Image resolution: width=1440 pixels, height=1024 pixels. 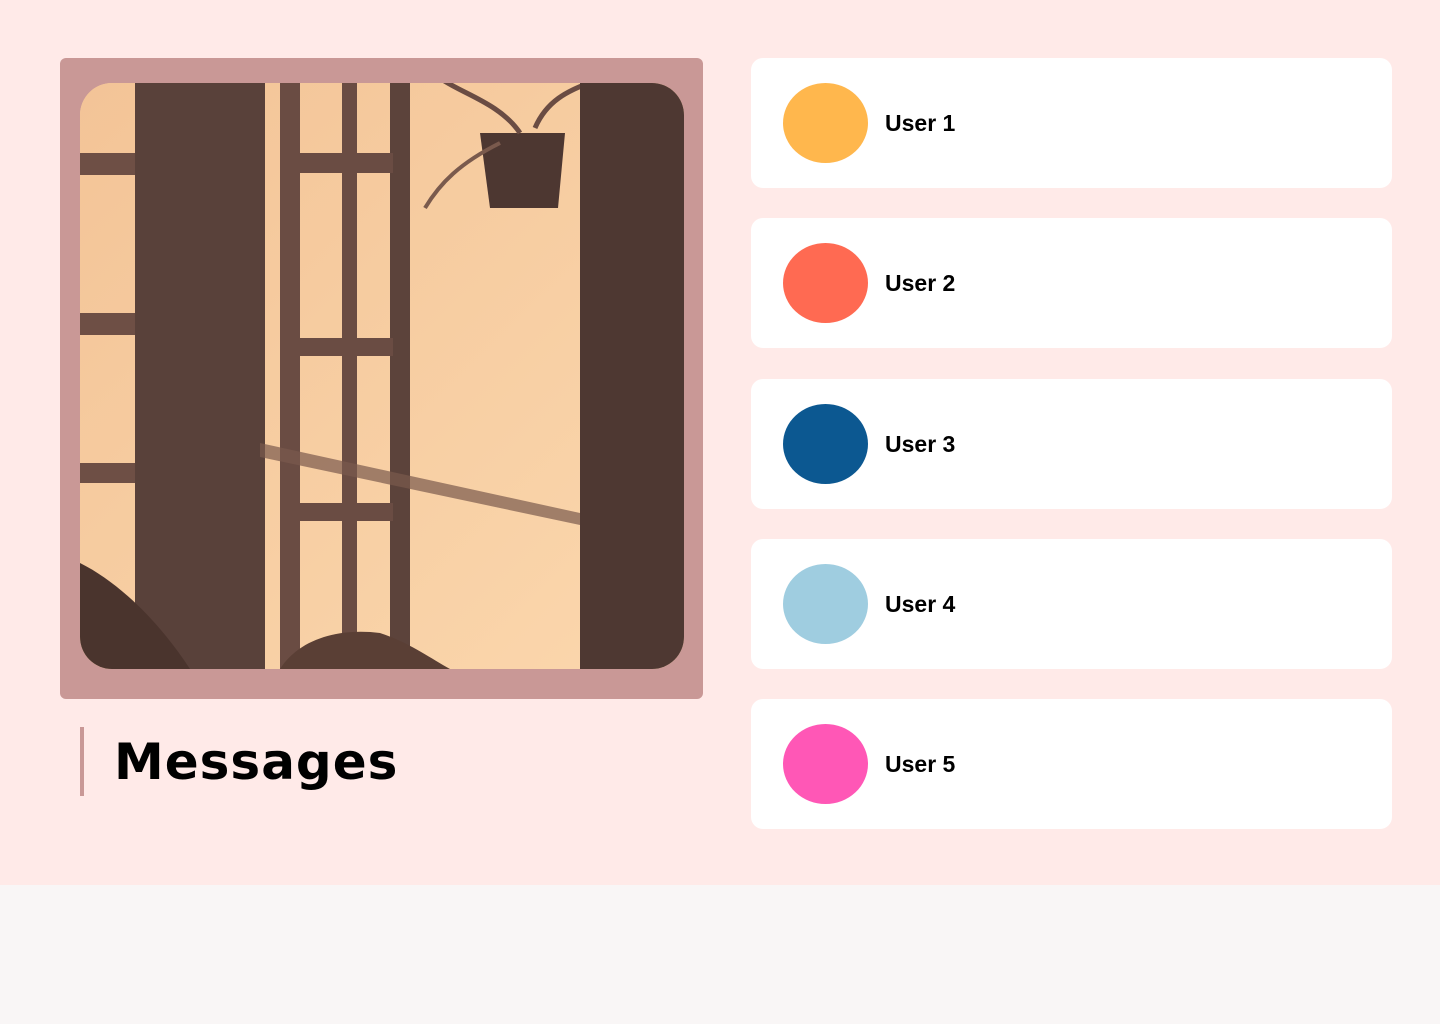 I want to click on user-name: User 5, so click(x=920, y=763).